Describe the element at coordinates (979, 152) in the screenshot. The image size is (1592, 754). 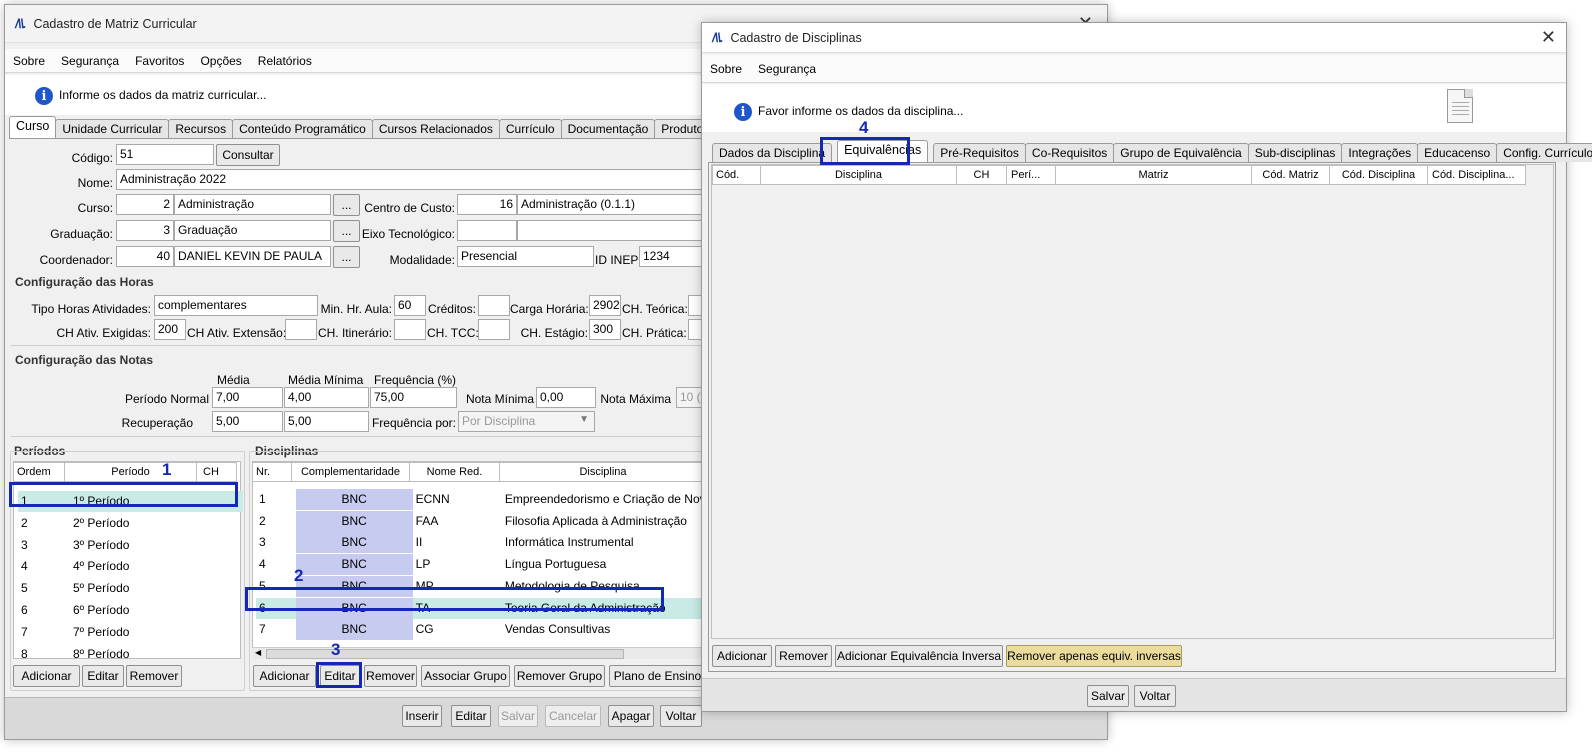
I see `tab-pre-requisitos: Pré-Requisitos` at that location.